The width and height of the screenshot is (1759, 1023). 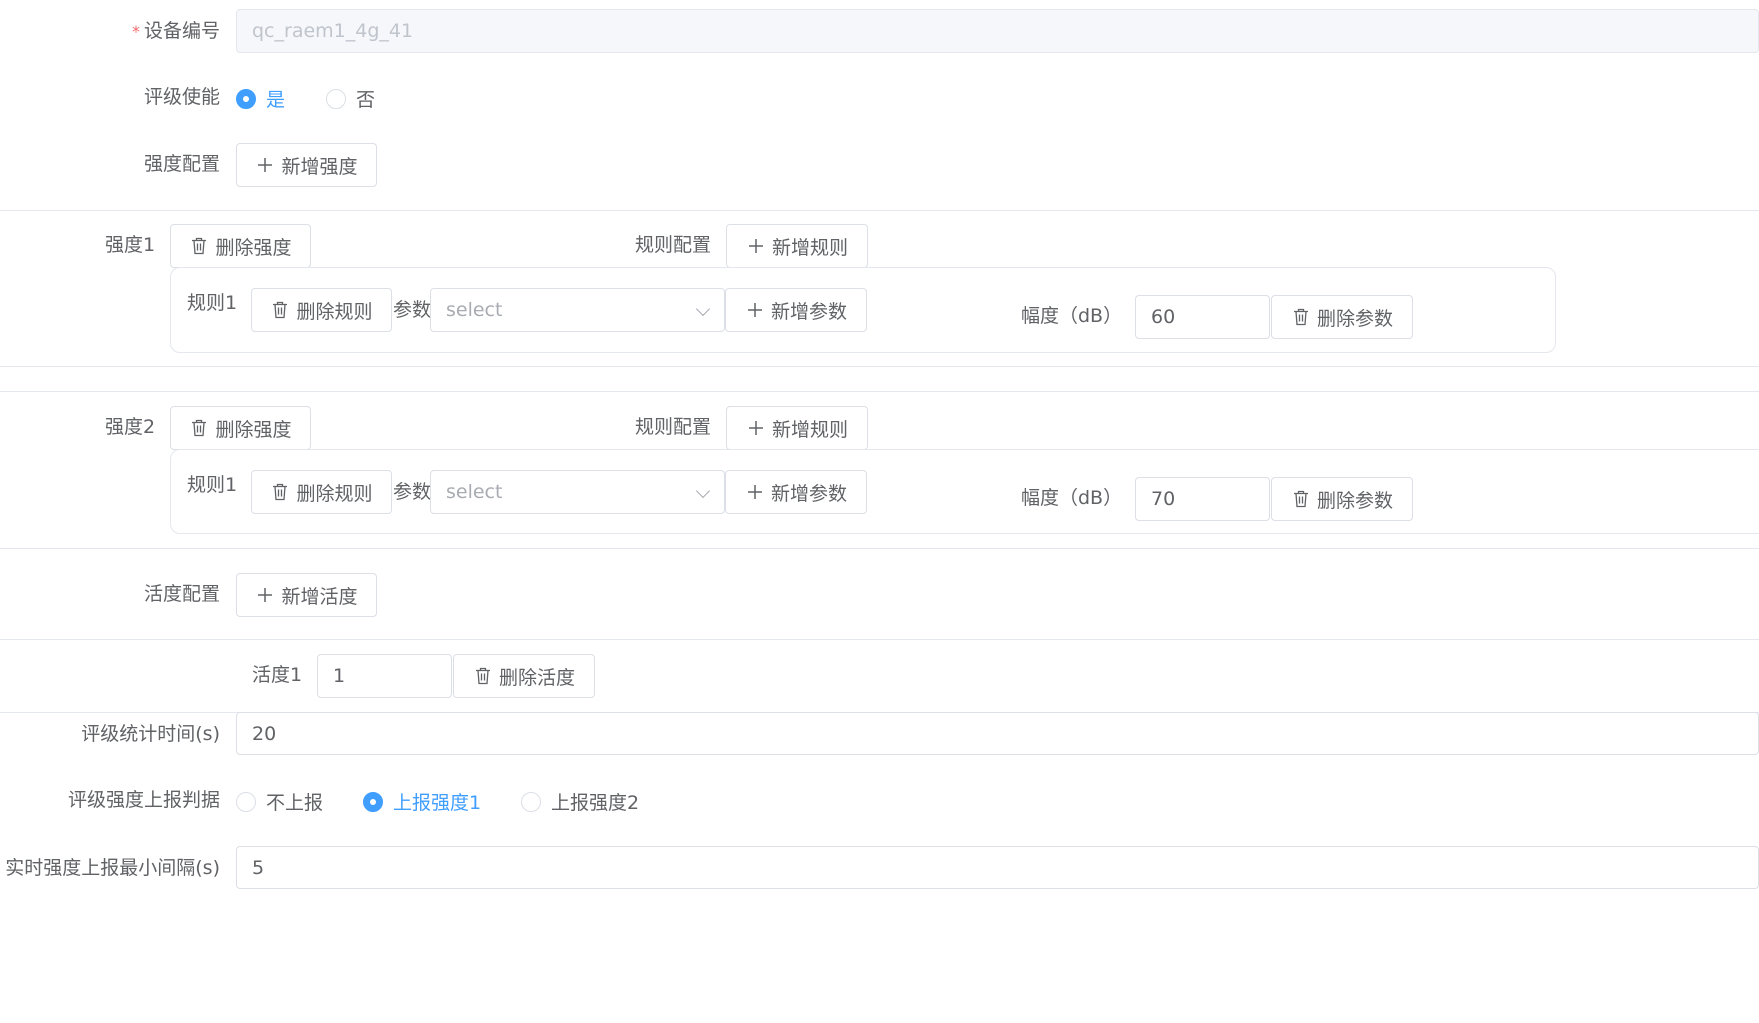 I want to click on add-param-1-button: 新增参数, so click(x=796, y=310).